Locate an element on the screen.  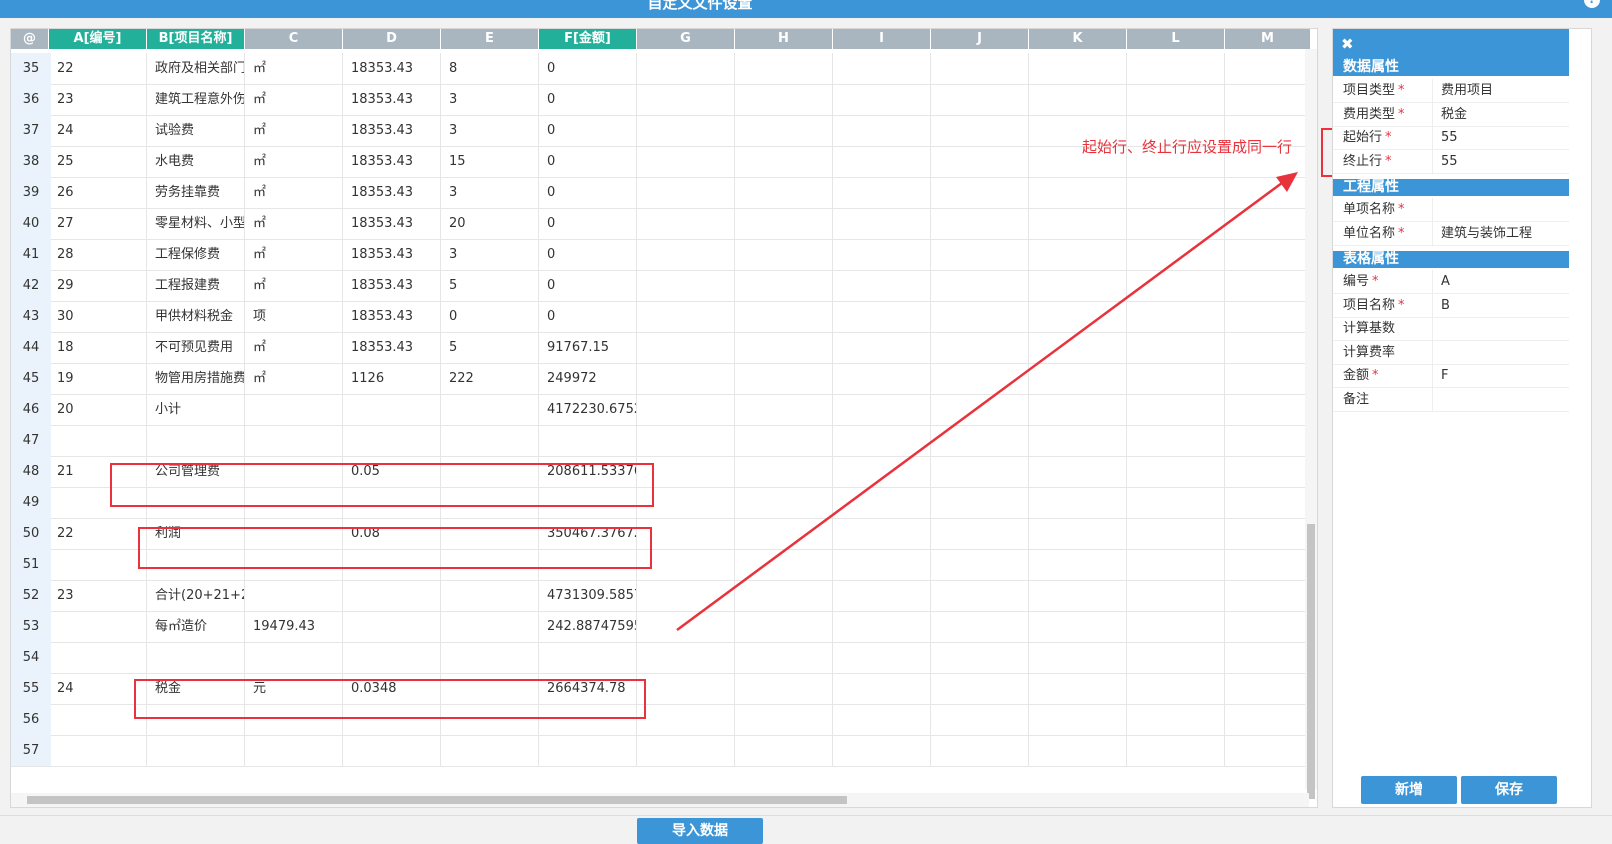
row-number: 57 is located at coordinates (31, 750).